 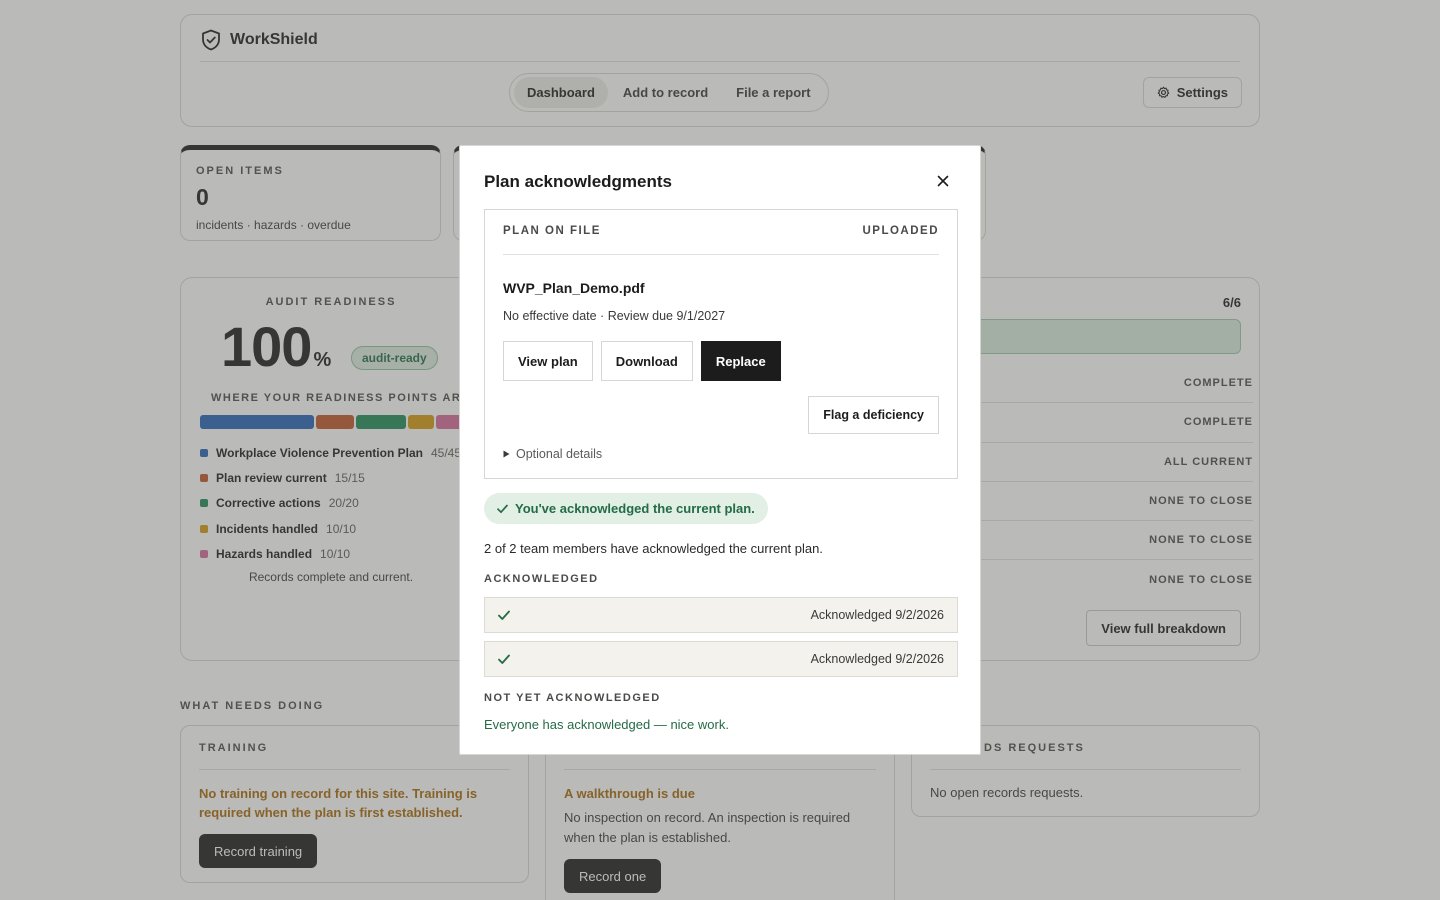 I want to click on close-icon, so click(x=943, y=181).